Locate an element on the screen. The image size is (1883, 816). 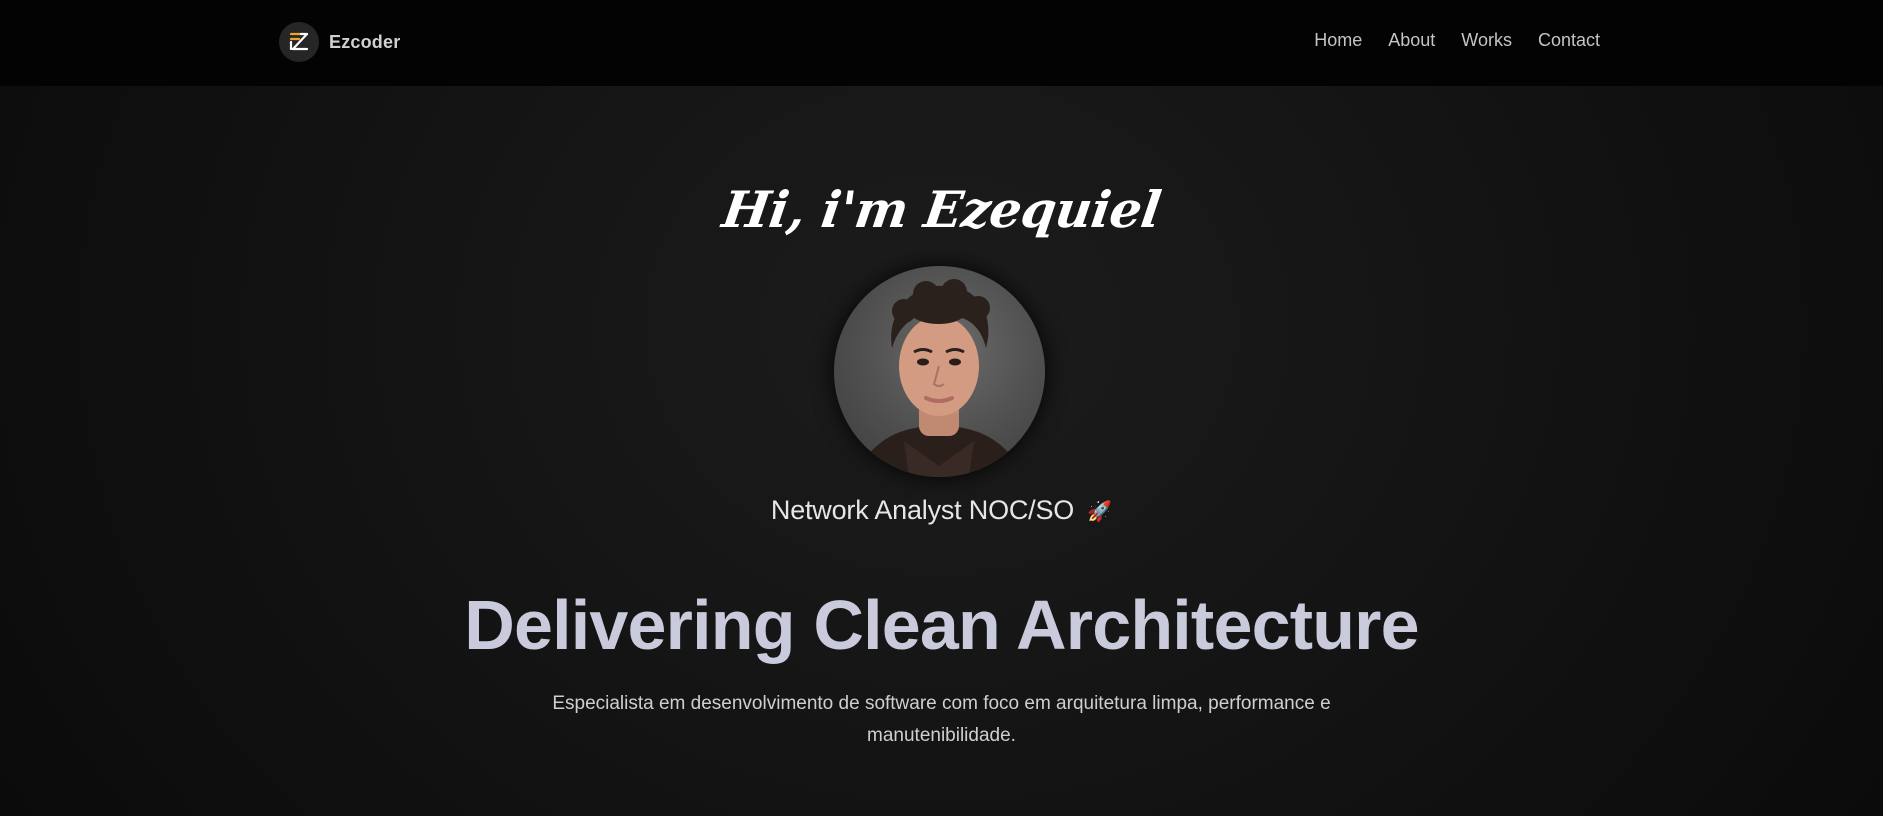
rocket-icon: 🚀 is located at coordinates (1100, 512).